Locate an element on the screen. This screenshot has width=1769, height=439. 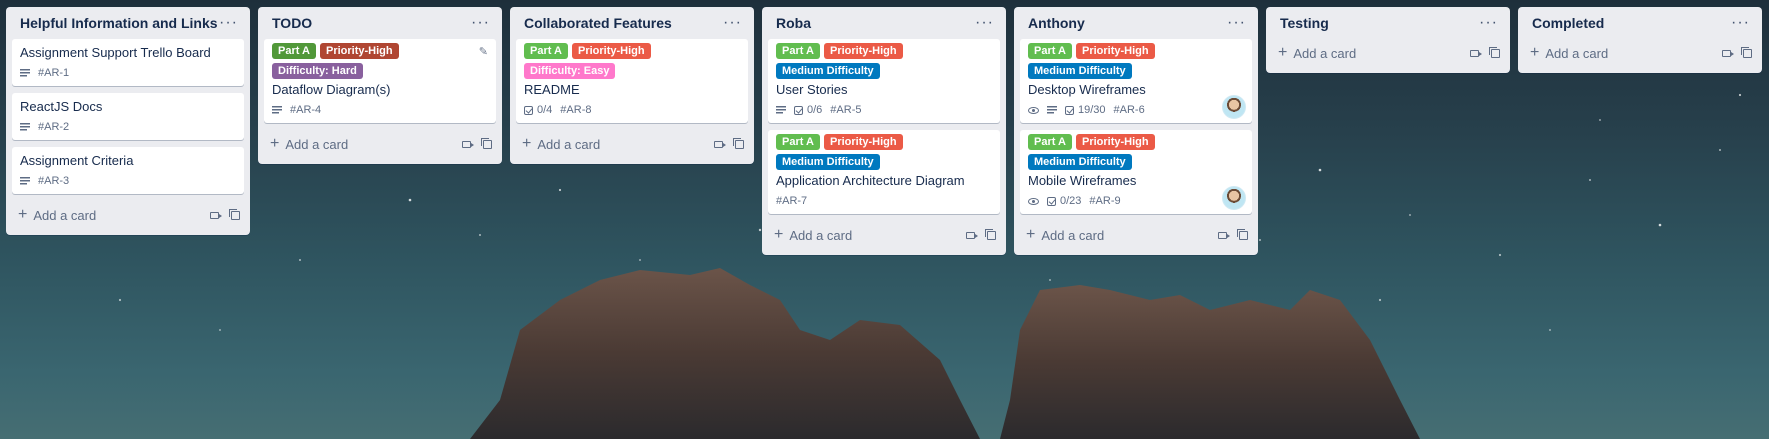
list-title: Testing is located at coordinates (1304, 23).